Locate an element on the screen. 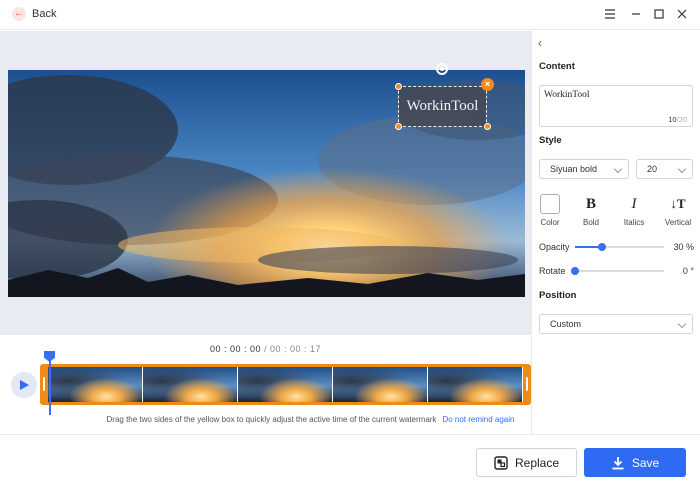 The image size is (700, 490). playhead is located at coordinates (50, 386).